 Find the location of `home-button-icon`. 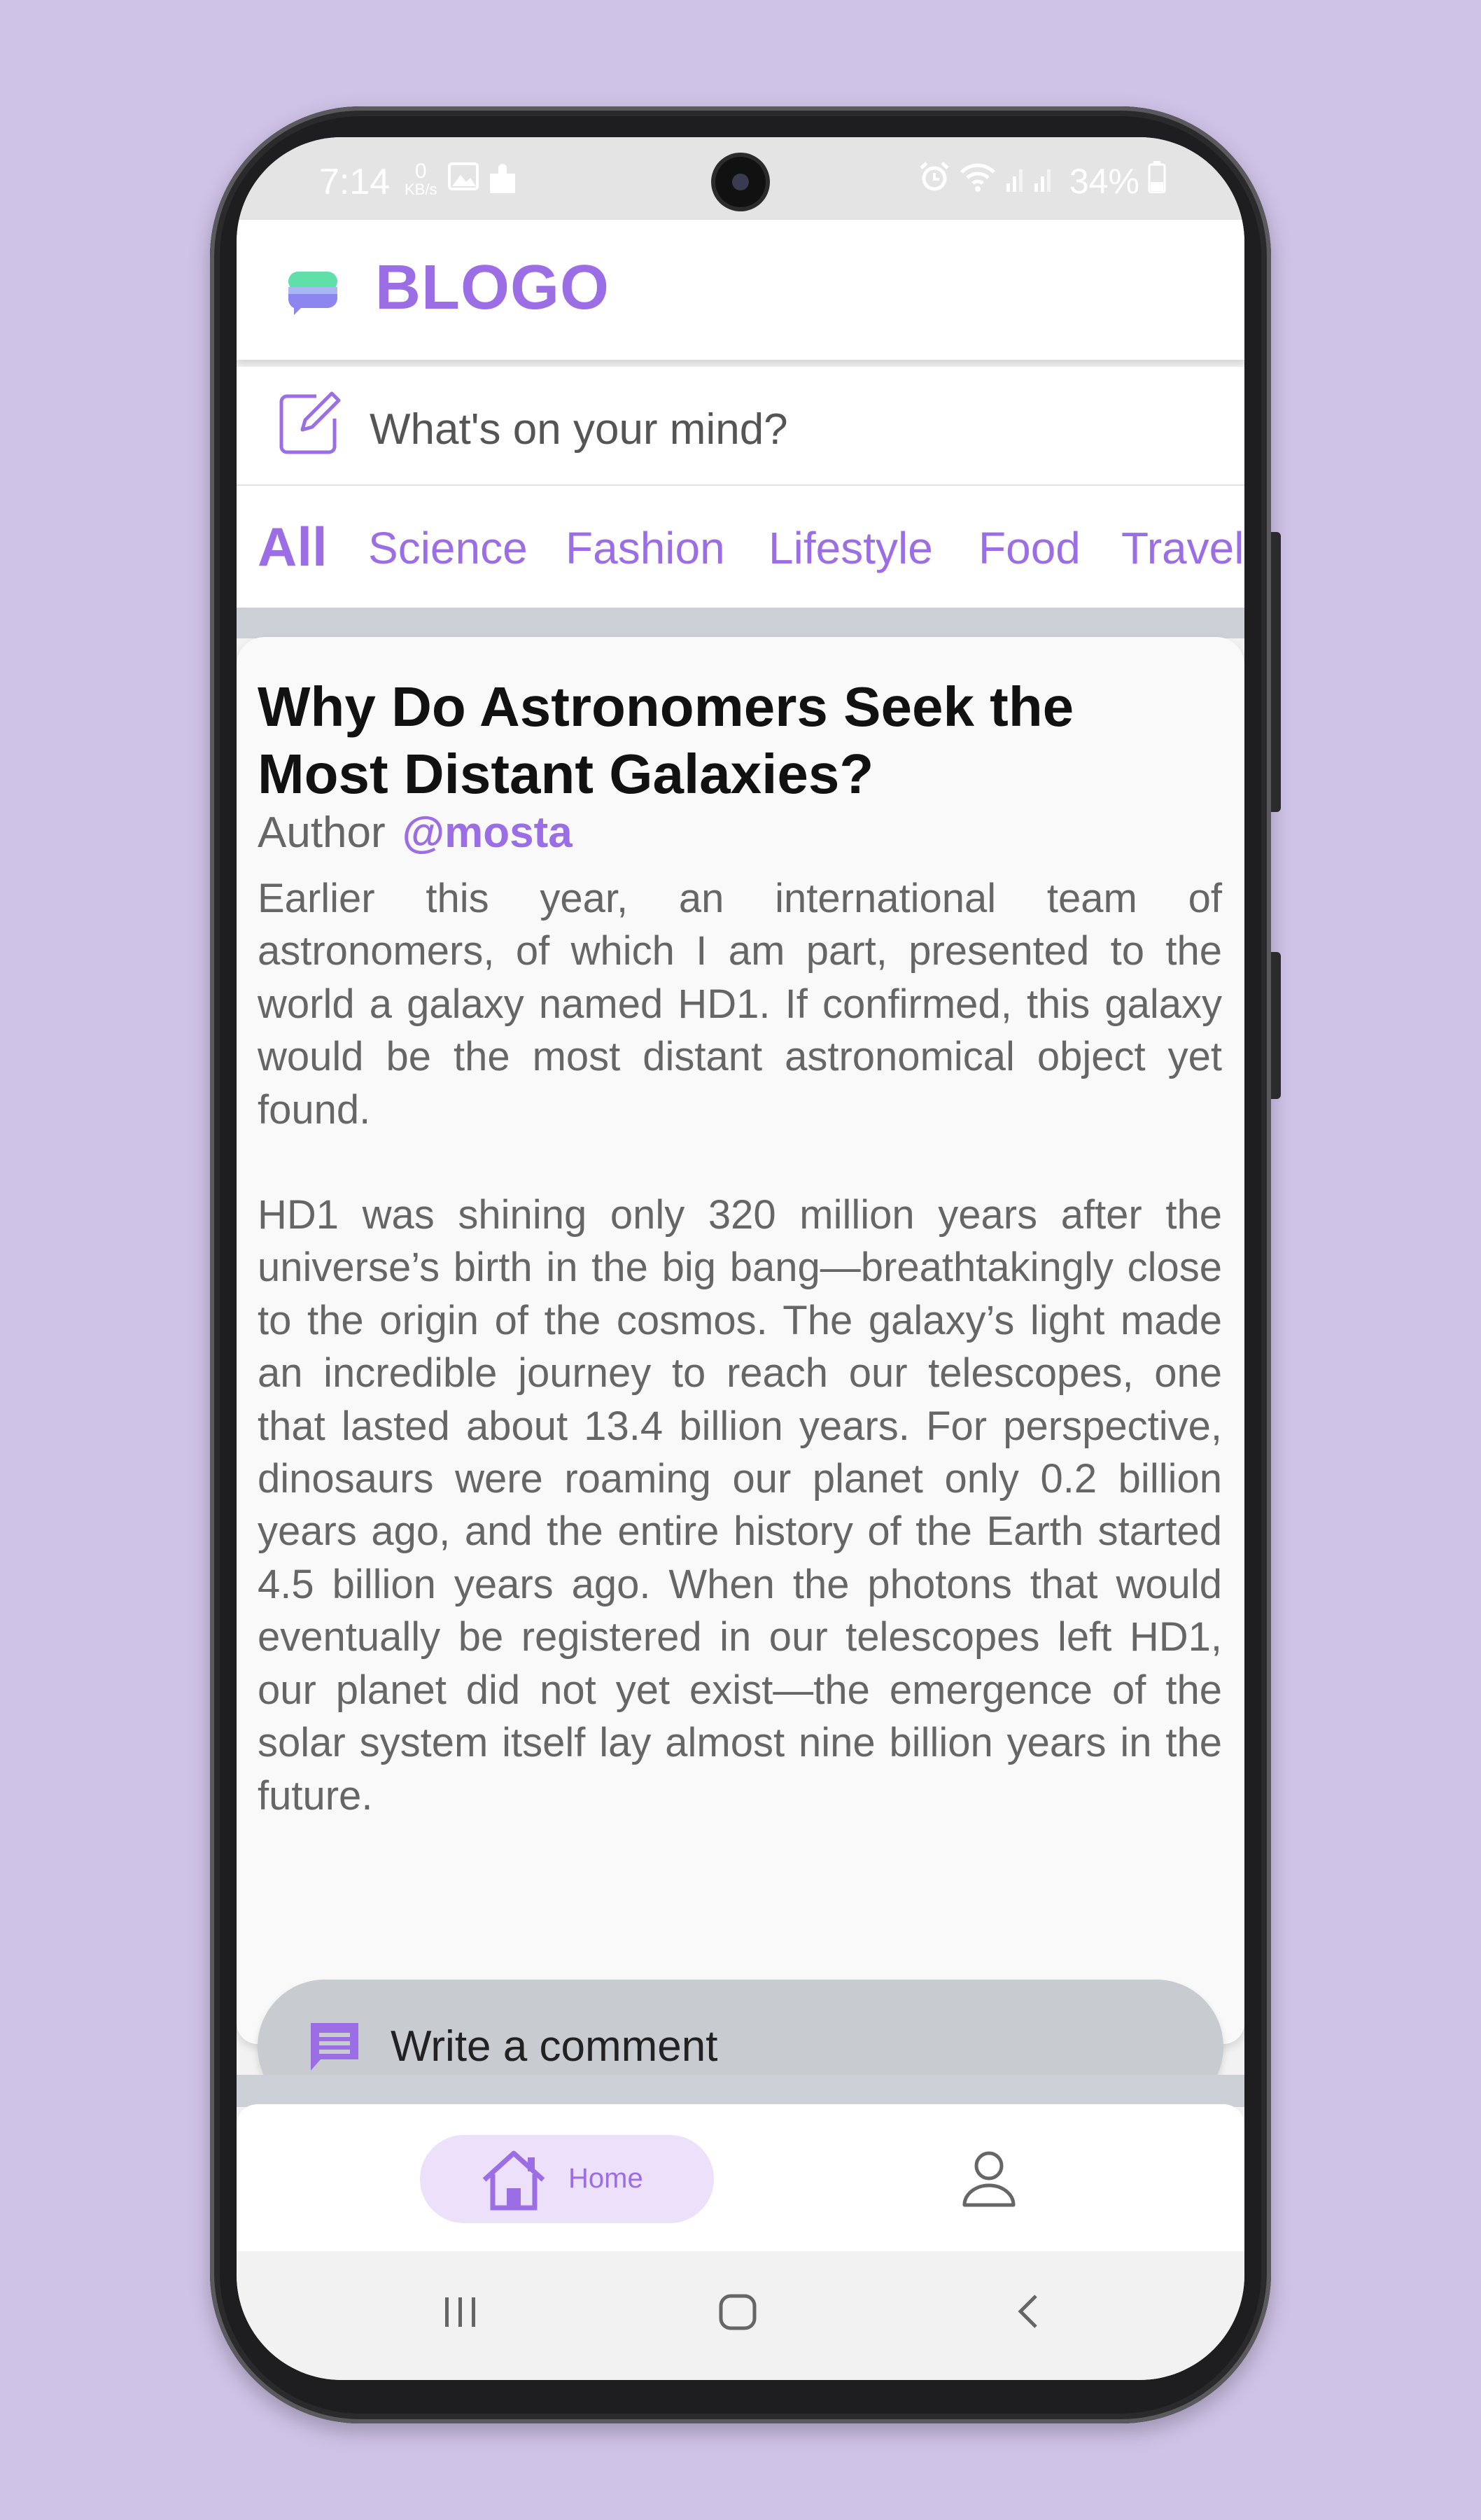

home-button-icon is located at coordinates (738, 2313).